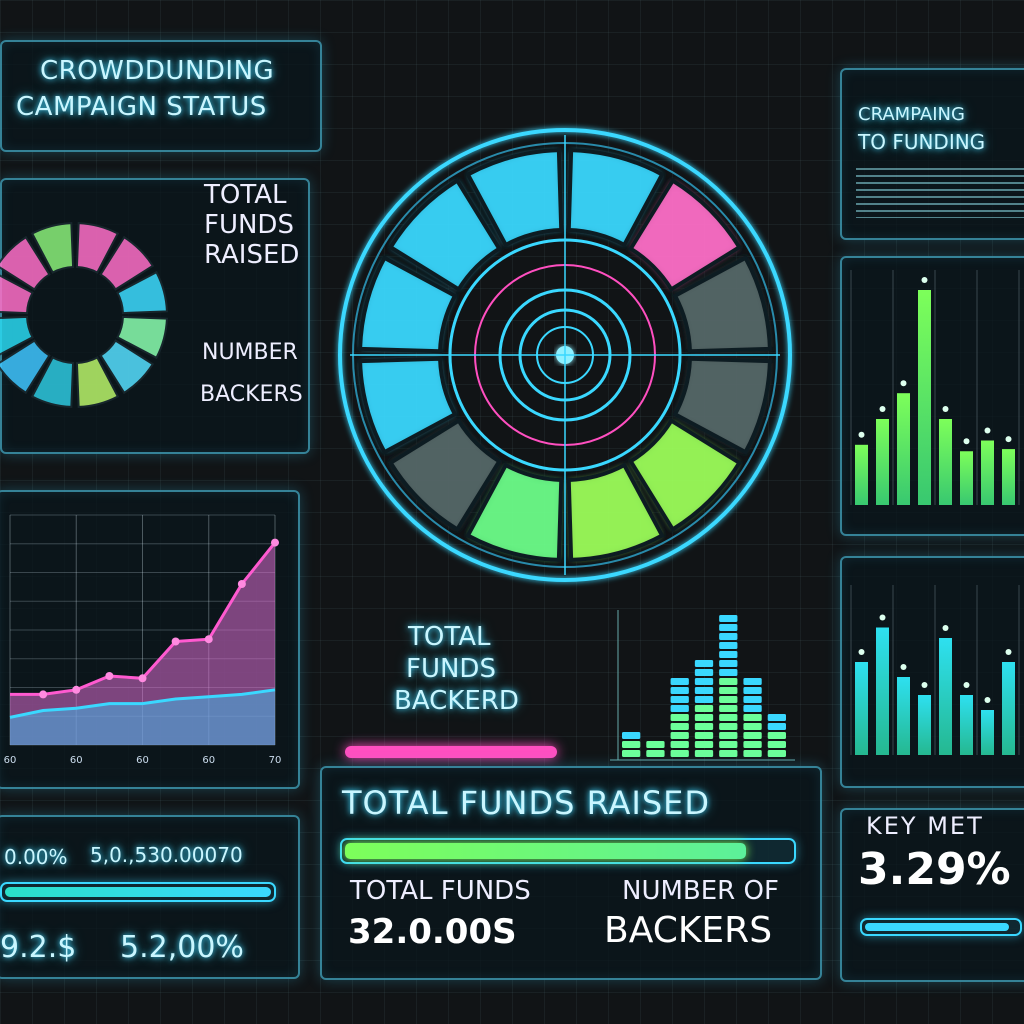  Describe the element at coordinates (36, 857) in the screenshot. I see `stat-percent-1: 0.00%` at that location.